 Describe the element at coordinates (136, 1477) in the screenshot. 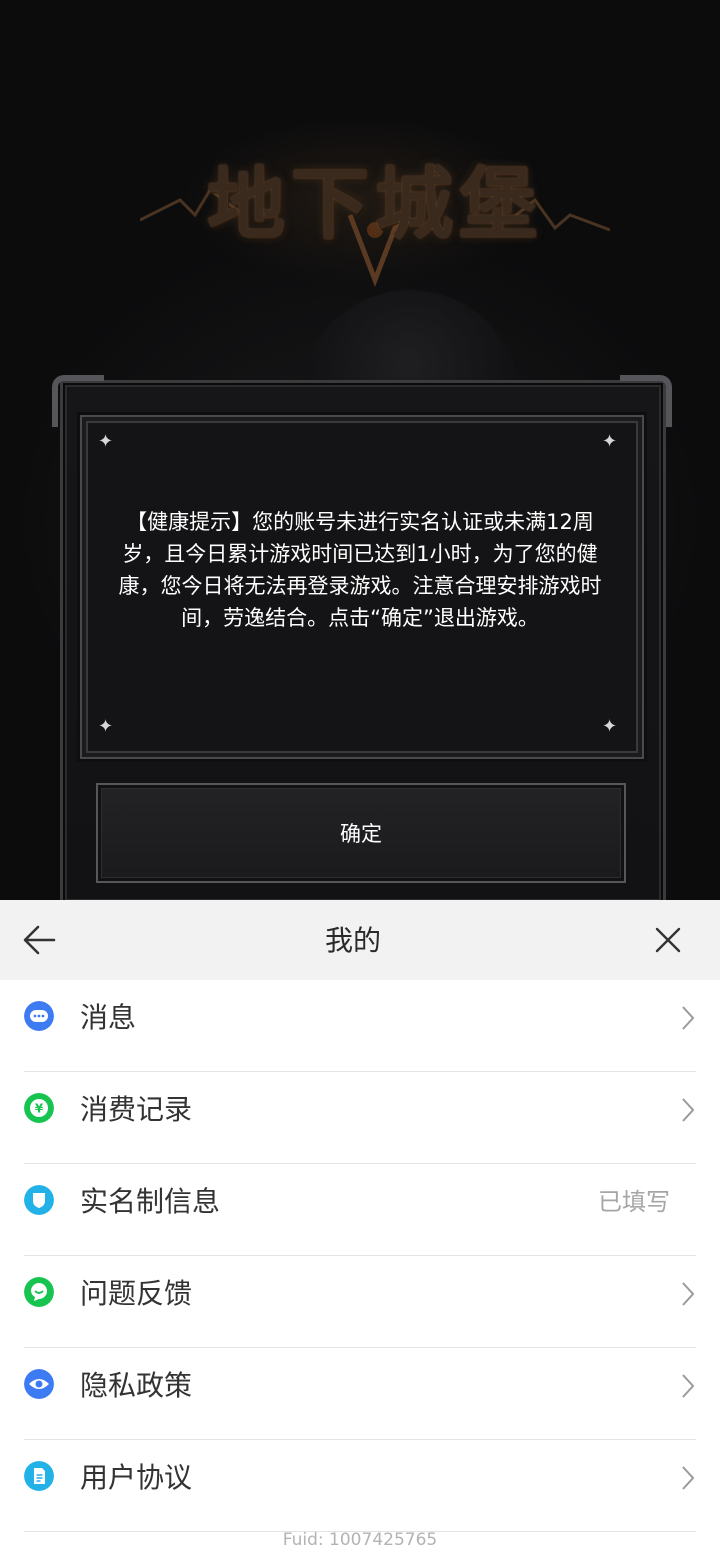

I see `menu-item-label: 用户协议` at that location.